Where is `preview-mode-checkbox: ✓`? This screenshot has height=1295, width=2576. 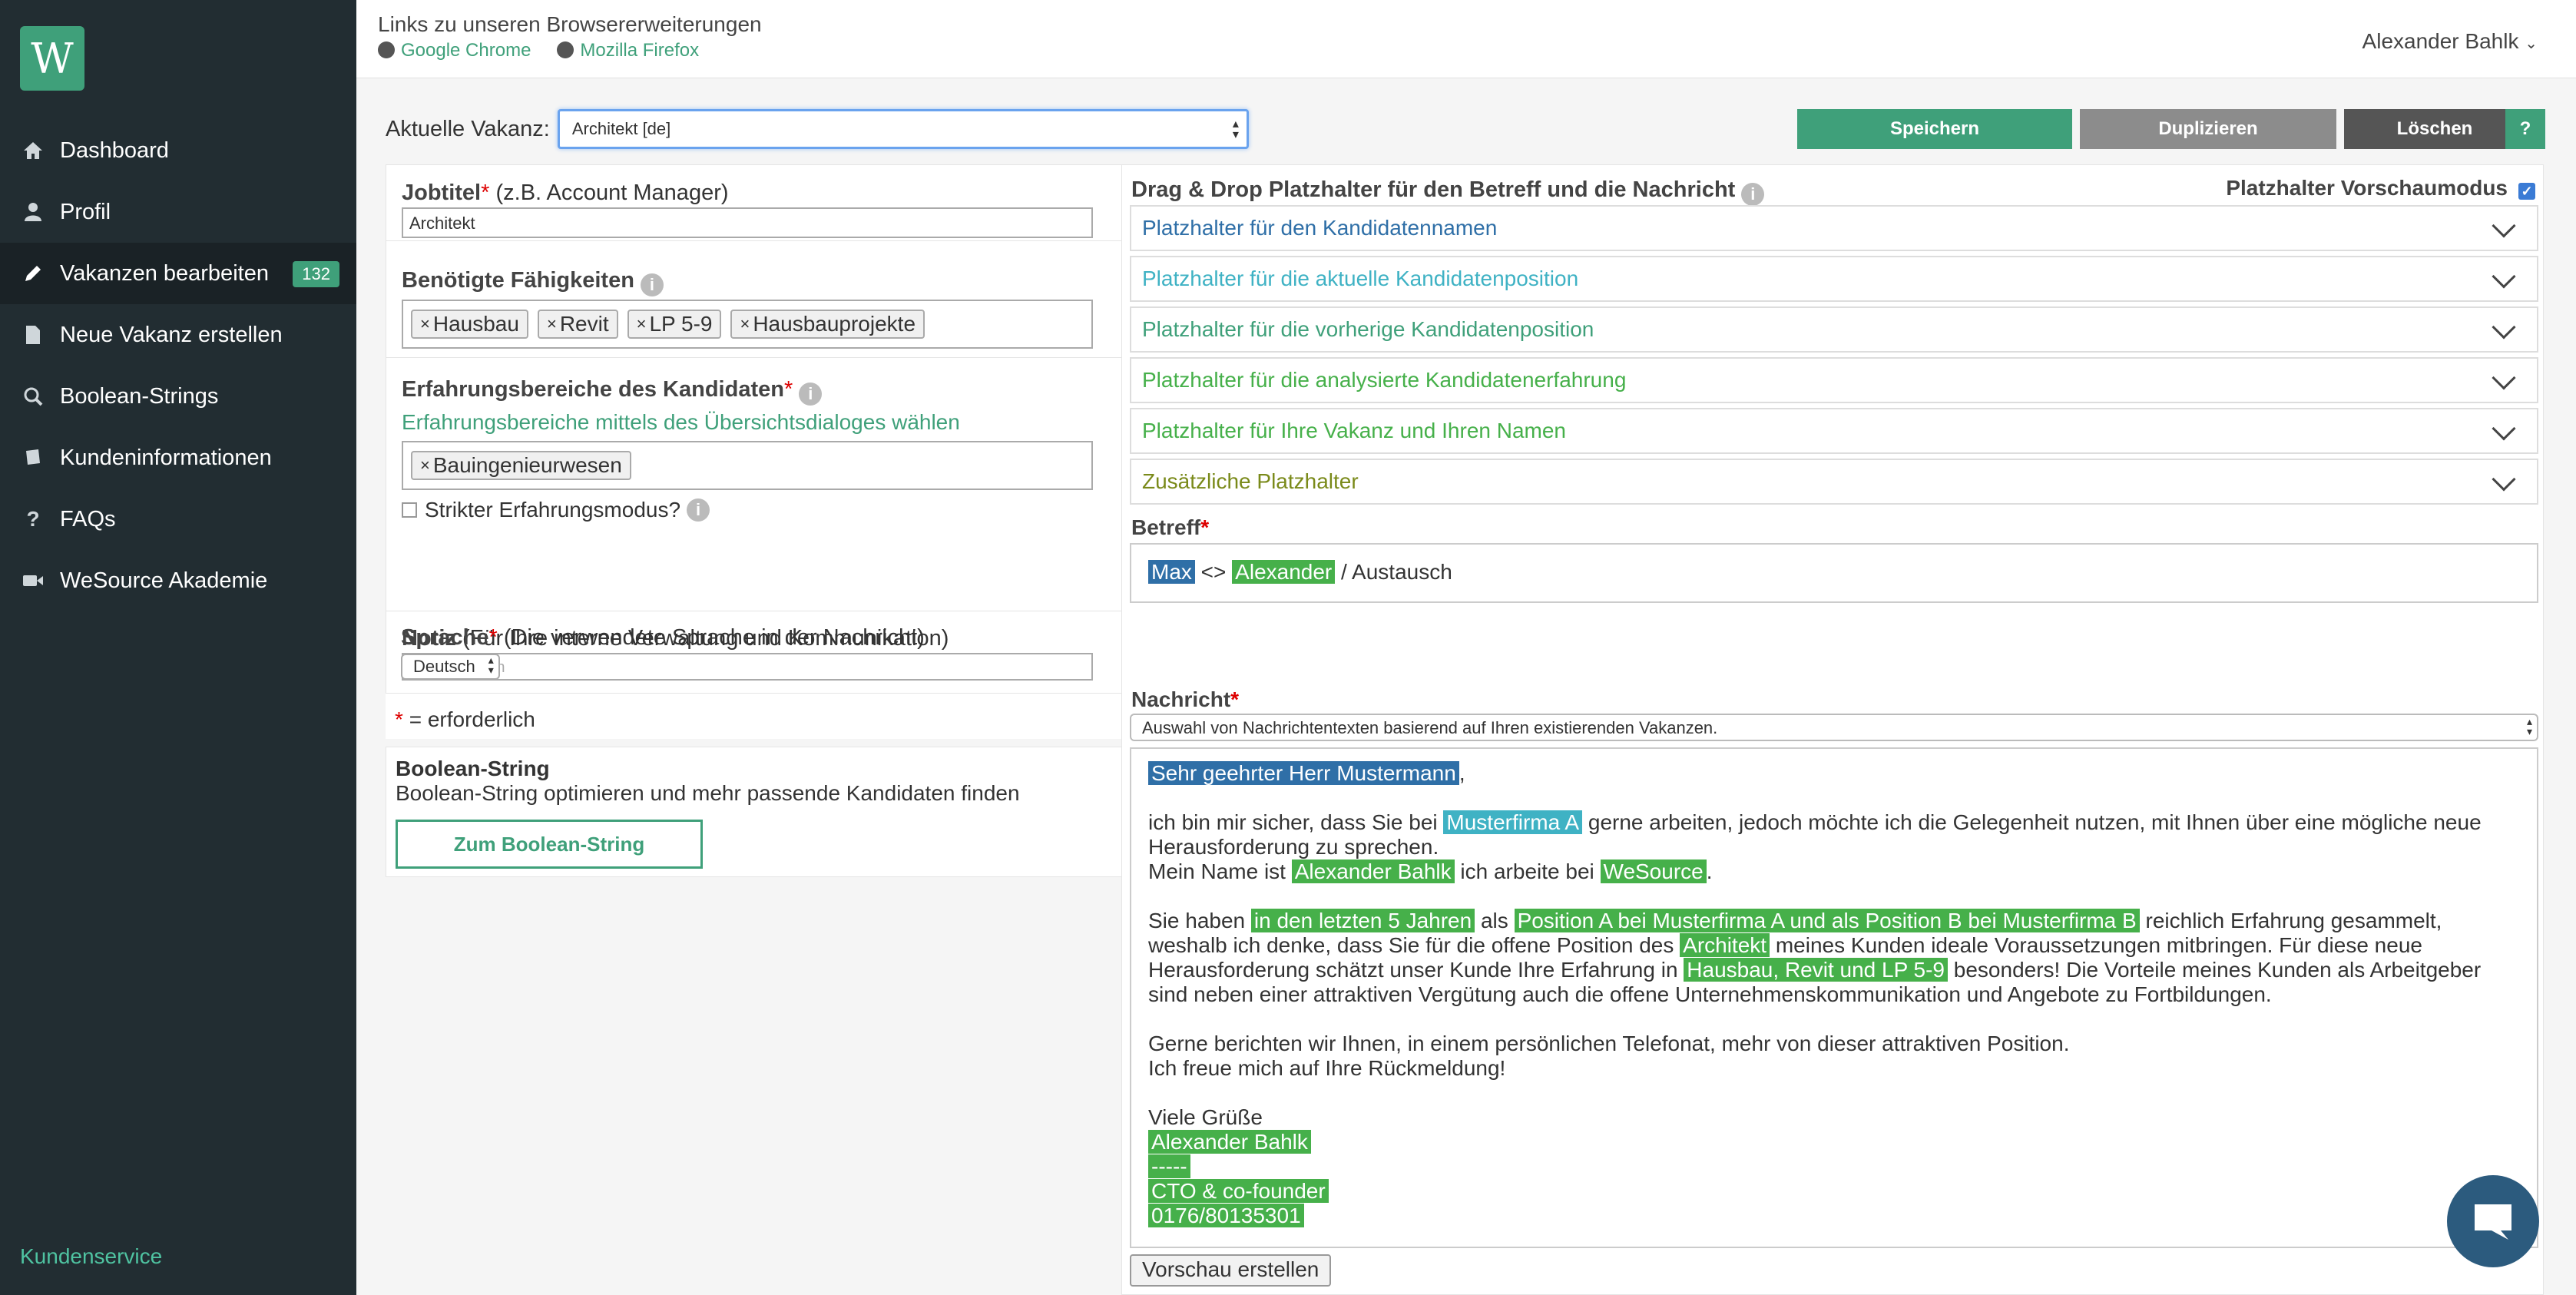
preview-mode-checkbox: ✓ is located at coordinates (2526, 191).